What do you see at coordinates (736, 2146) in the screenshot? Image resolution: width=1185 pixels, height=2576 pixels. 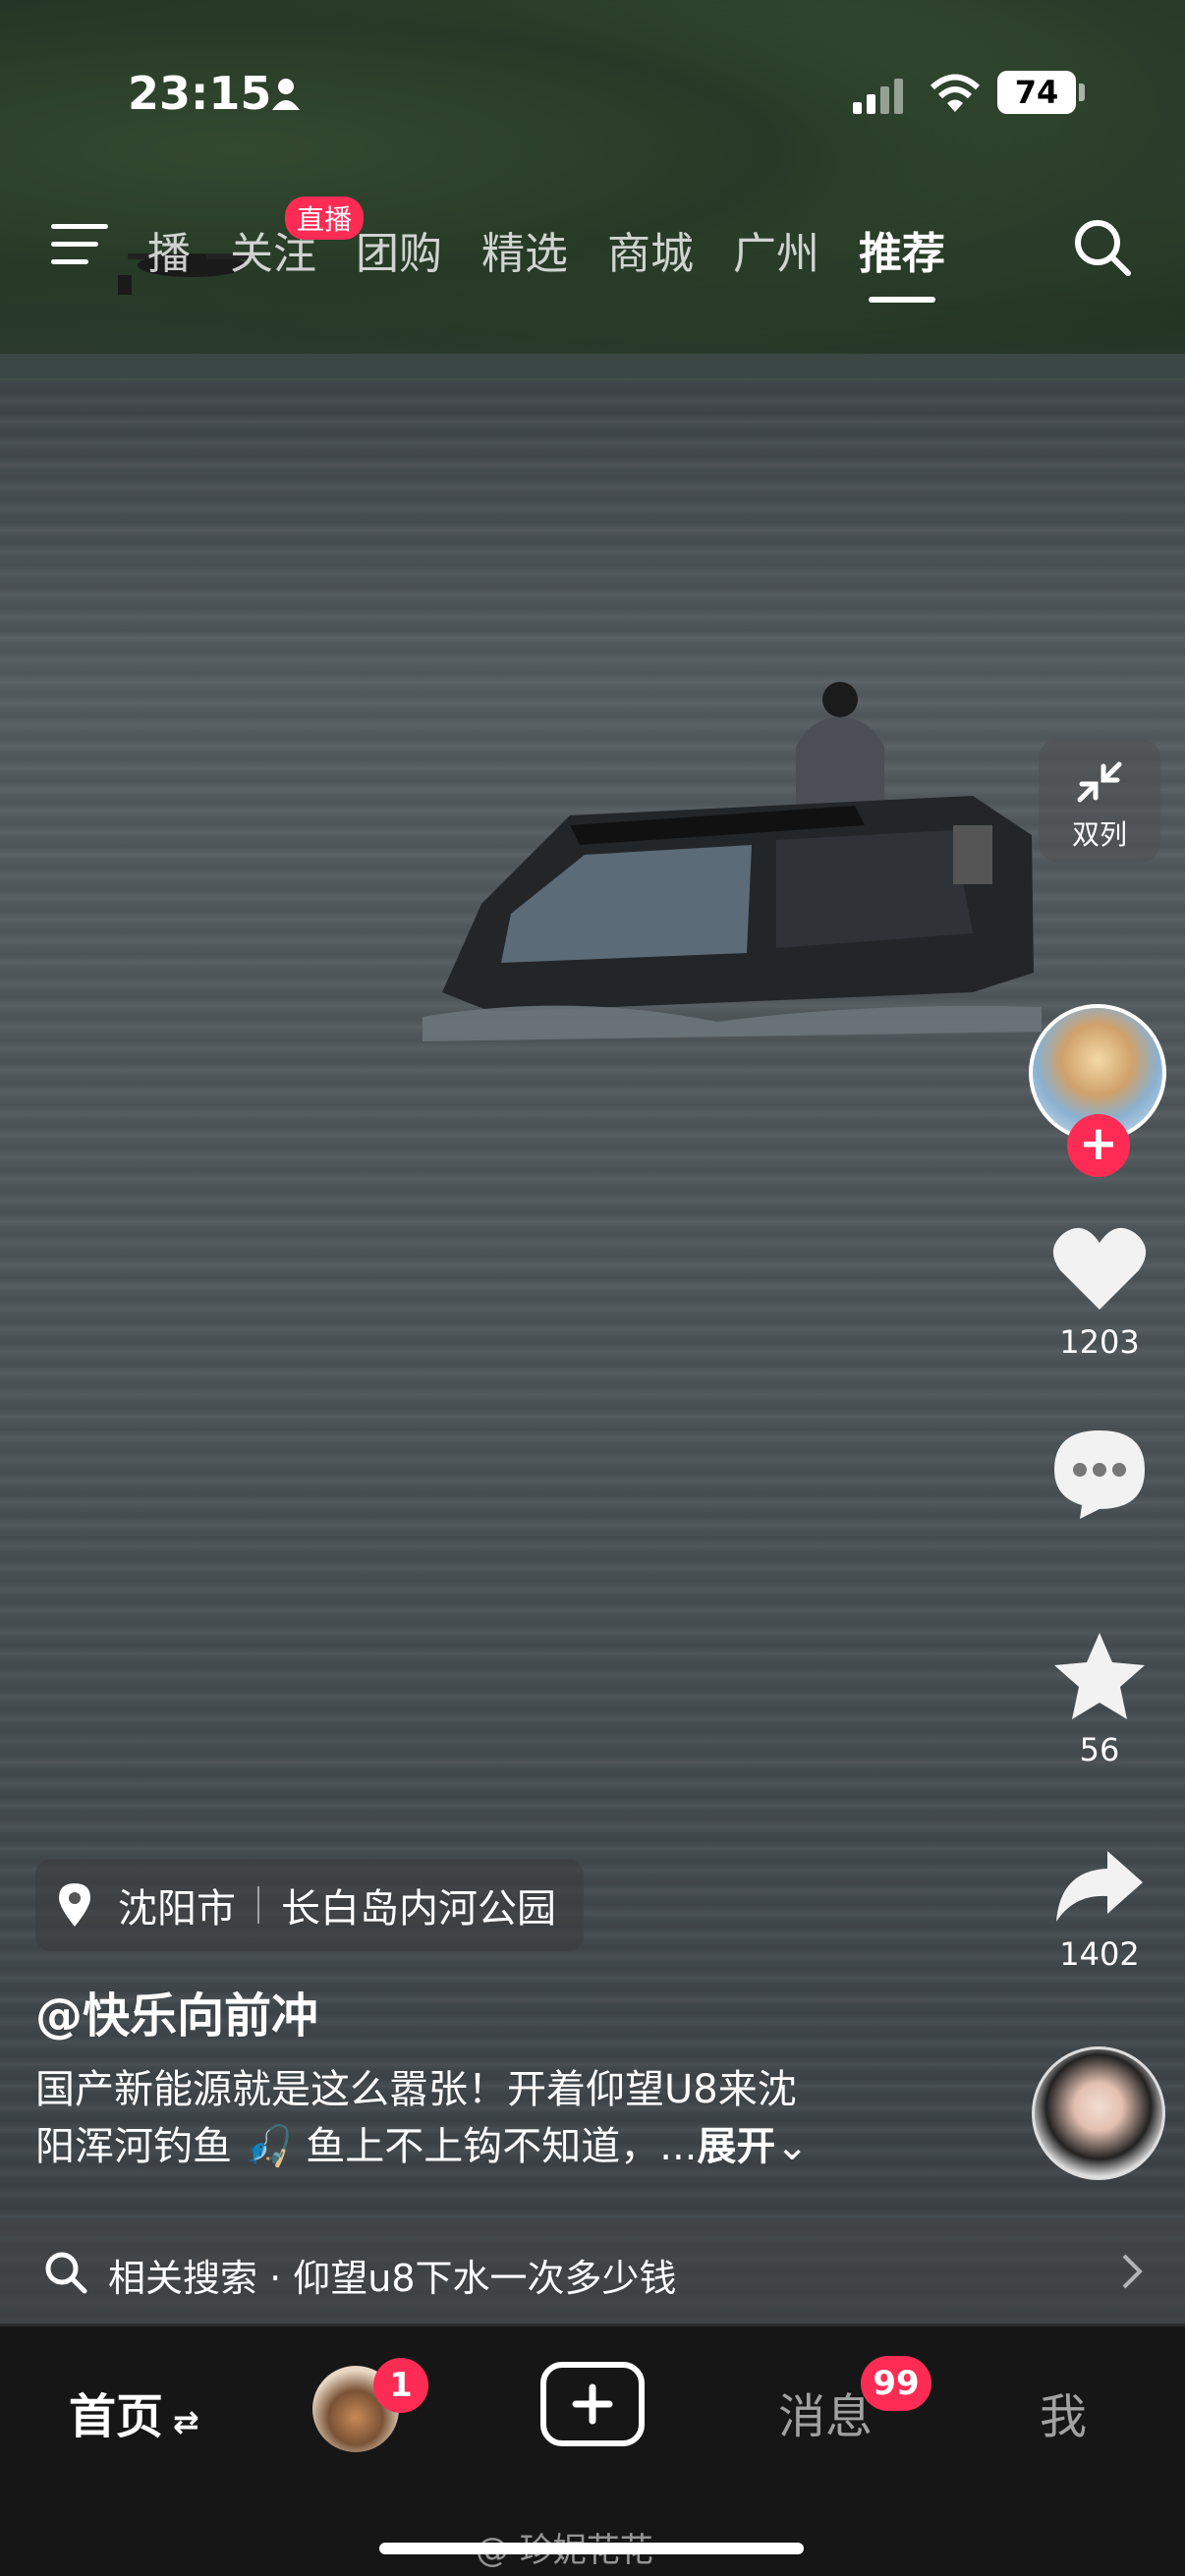 I see `expand-button: 展开` at bounding box center [736, 2146].